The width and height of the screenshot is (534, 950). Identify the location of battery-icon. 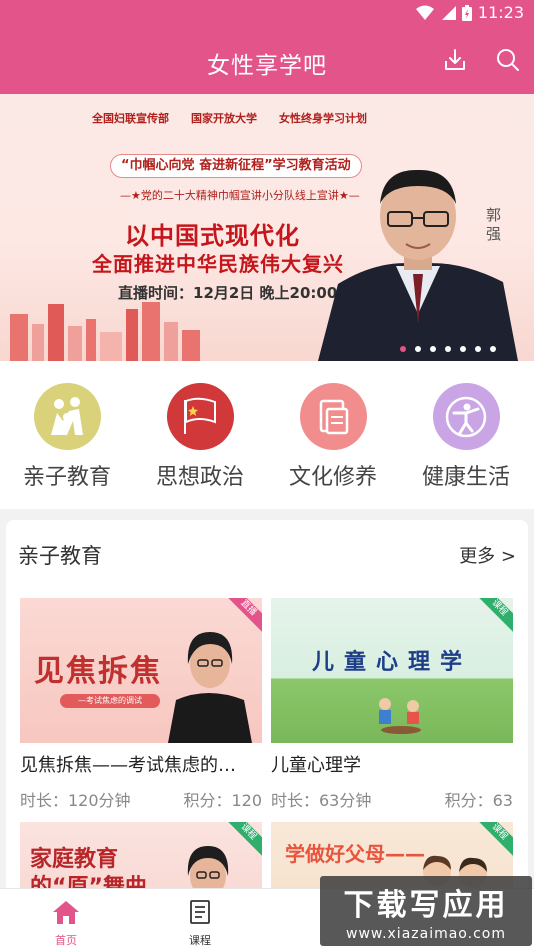
(466, 12).